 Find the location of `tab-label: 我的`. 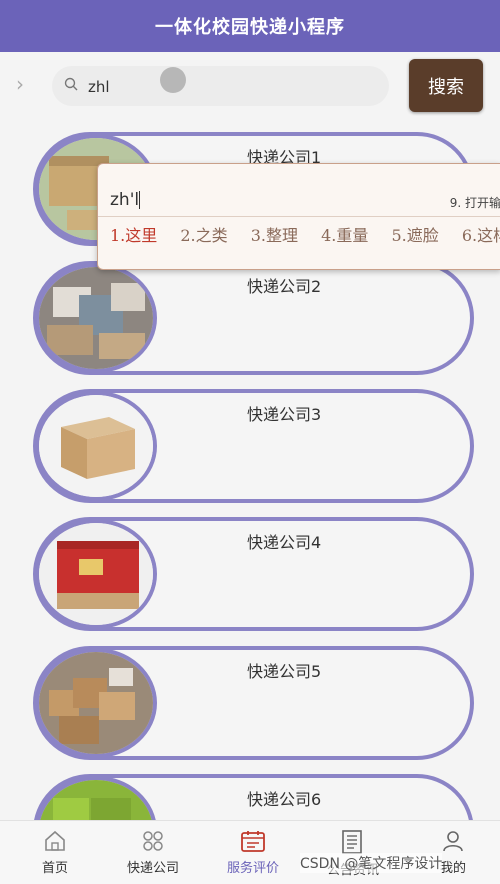

tab-label: 我的 is located at coordinates (452, 868).